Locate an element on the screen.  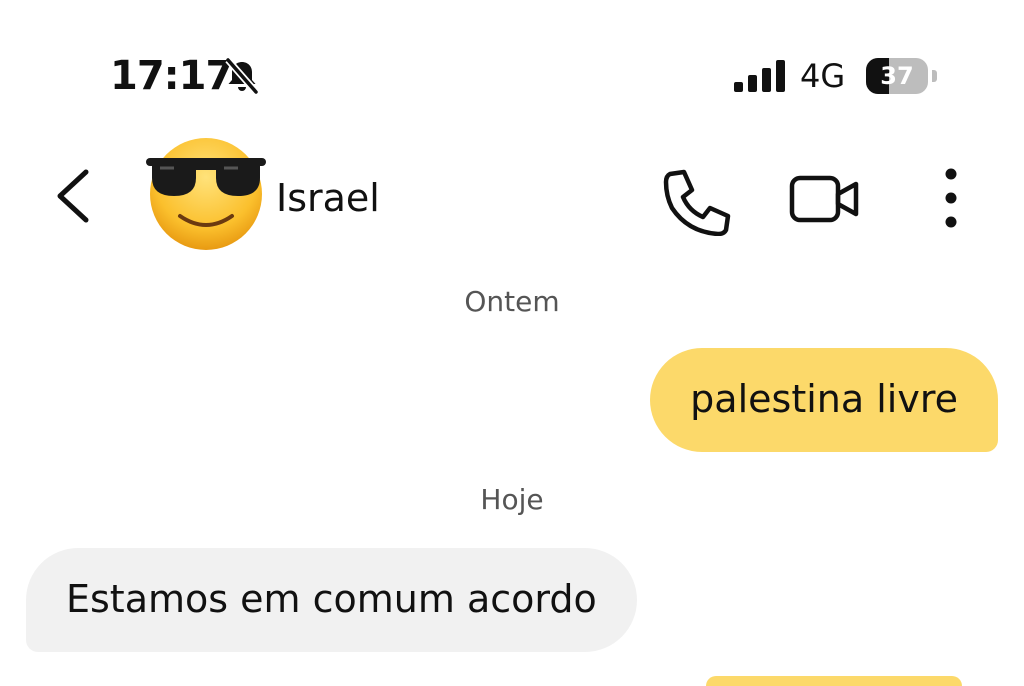
contact-name: Israel is located at coordinates (328, 198).